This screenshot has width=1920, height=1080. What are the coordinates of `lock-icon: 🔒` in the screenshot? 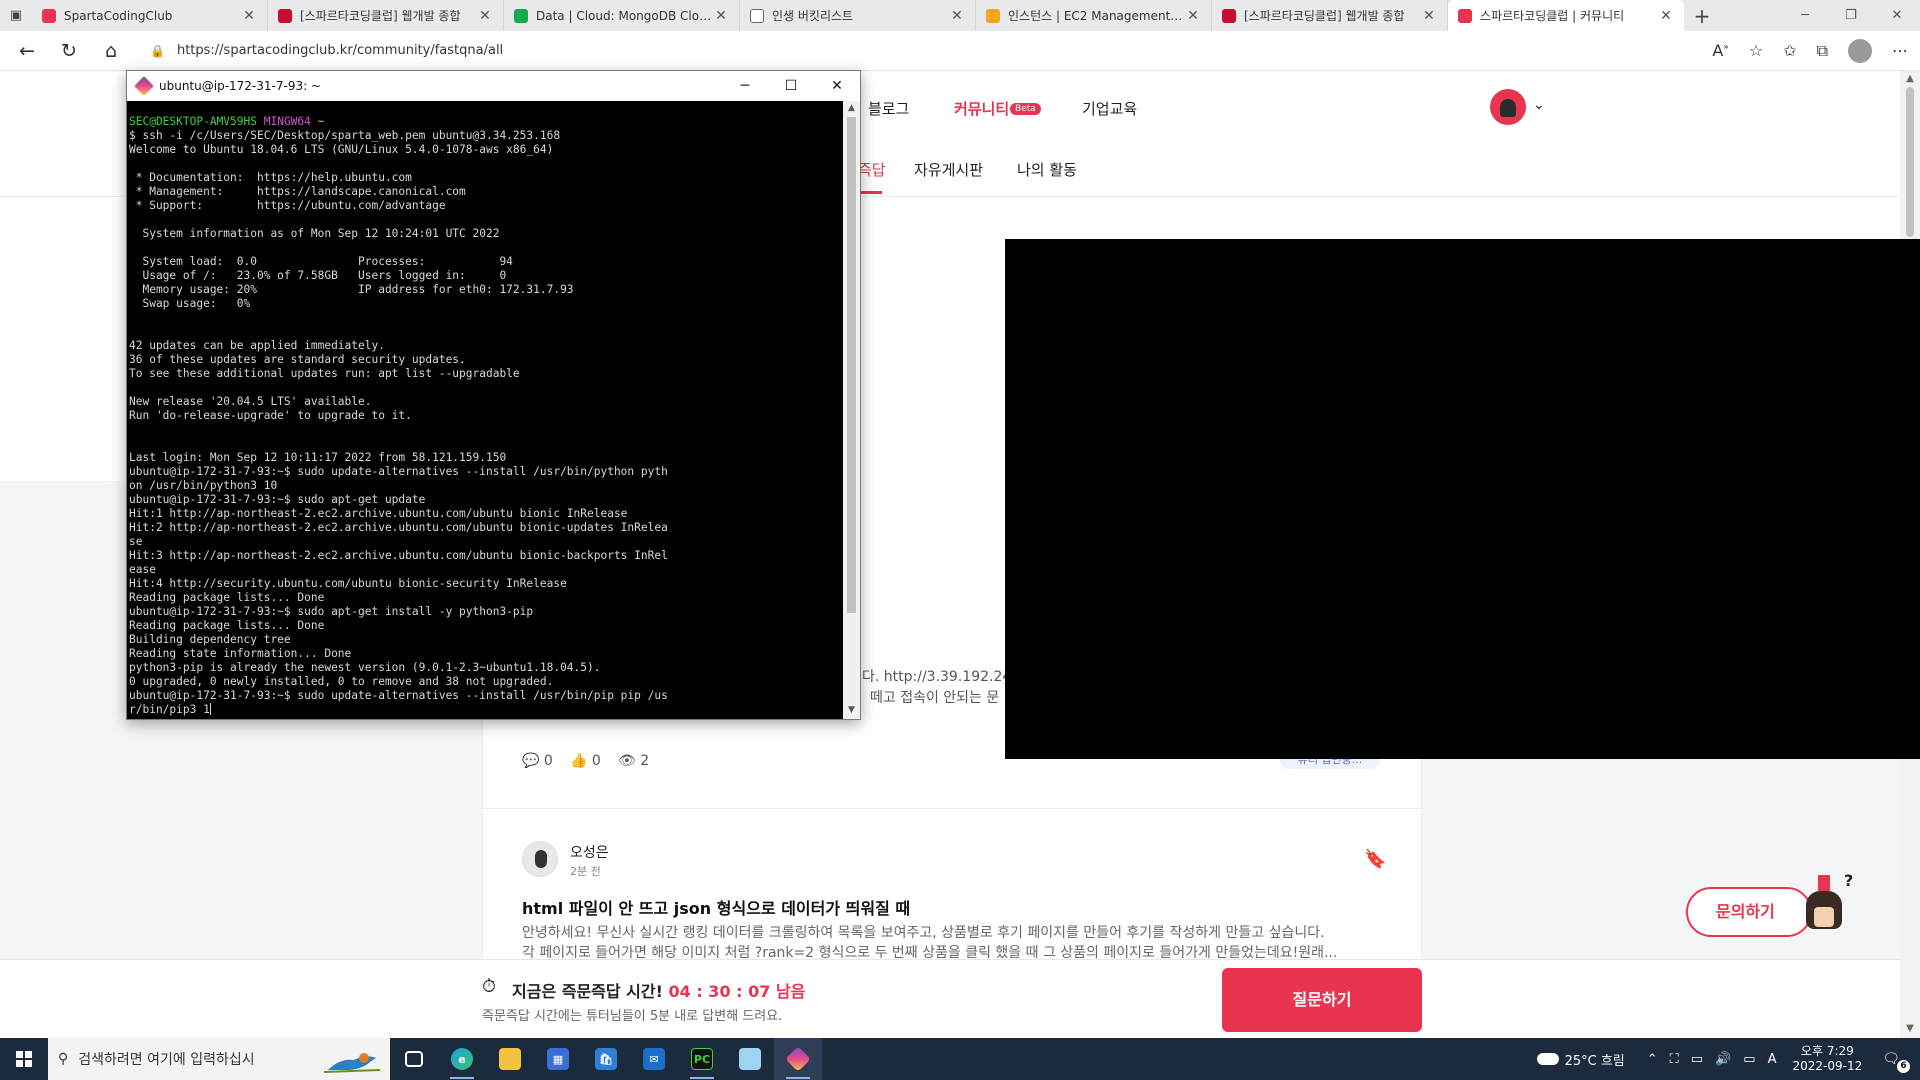 It's located at (157, 50).